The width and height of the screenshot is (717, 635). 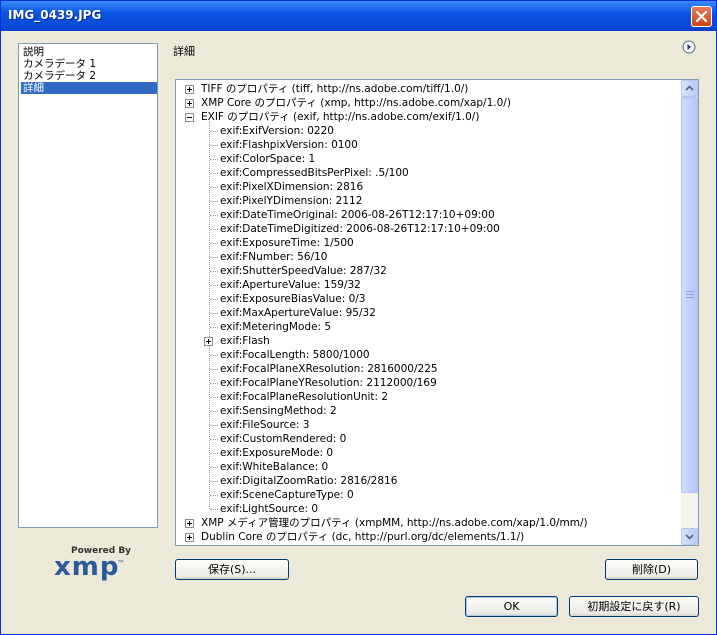 I want to click on tree-property-row: exif:FocalPlaneXResolution: 2816000/225, so click(x=329, y=369).